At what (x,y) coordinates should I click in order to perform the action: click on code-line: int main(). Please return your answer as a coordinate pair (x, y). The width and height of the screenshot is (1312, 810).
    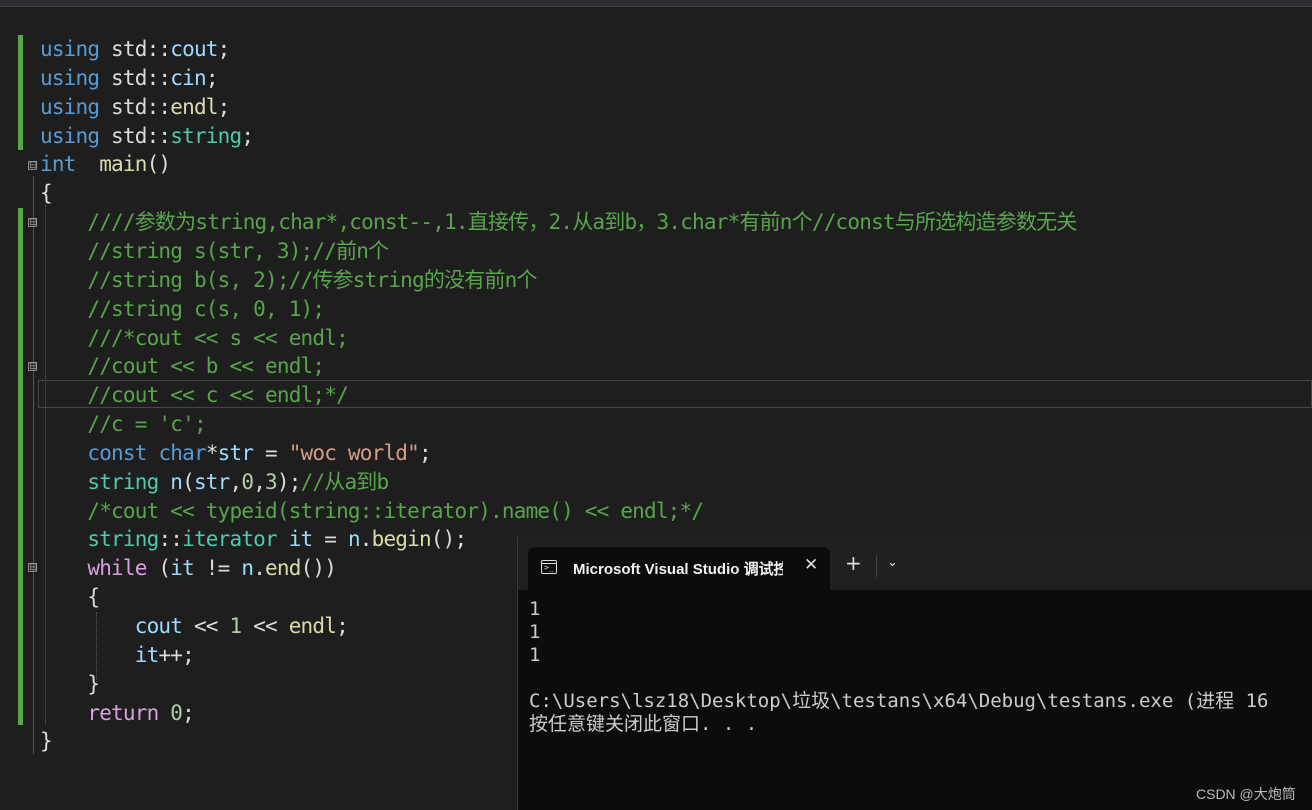
    Looking at the image, I should click on (105, 164).